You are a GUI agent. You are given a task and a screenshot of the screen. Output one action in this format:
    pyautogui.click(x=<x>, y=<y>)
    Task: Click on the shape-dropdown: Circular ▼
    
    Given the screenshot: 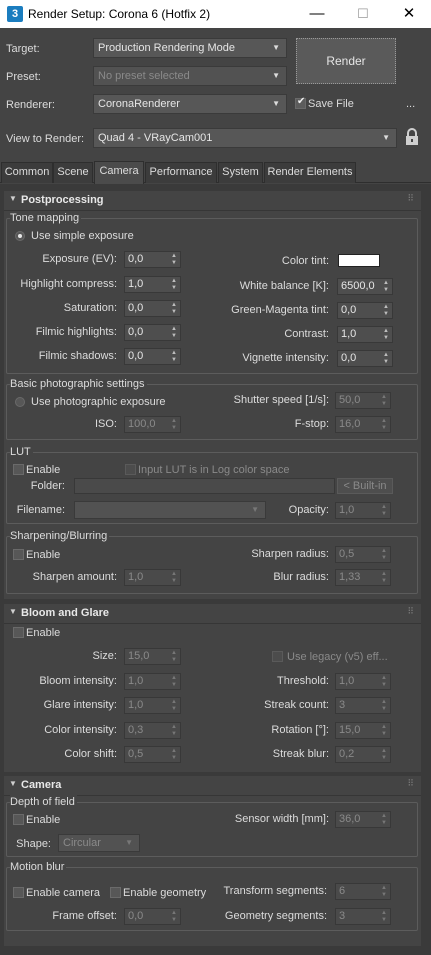 What is the action you would take?
    pyautogui.click(x=99, y=843)
    